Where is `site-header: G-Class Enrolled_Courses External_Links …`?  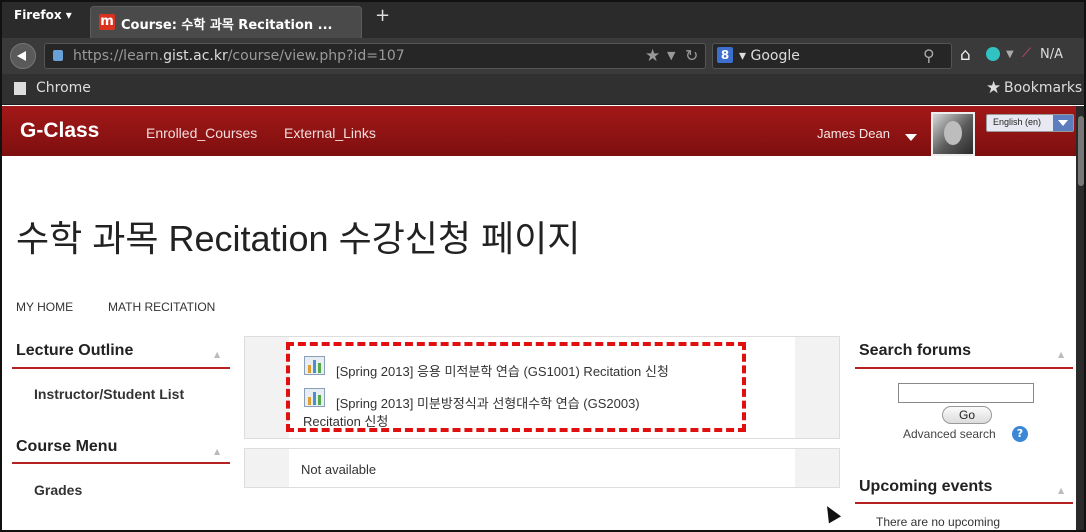 site-header: G-Class Enrolled_Courses External_Links … is located at coordinates (543, 131).